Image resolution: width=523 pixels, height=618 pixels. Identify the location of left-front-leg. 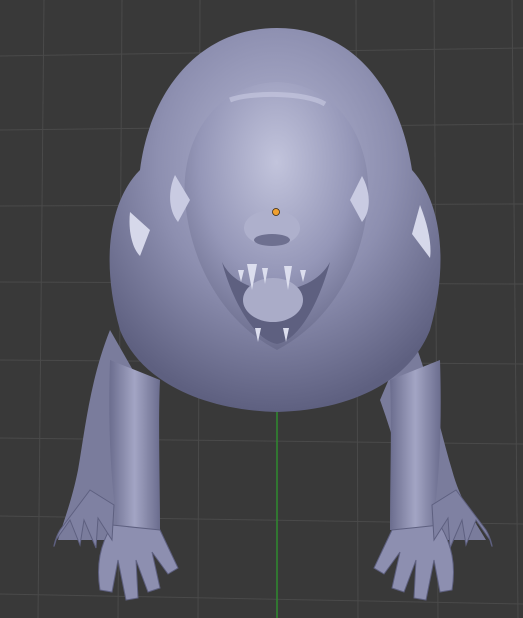
(134, 445).